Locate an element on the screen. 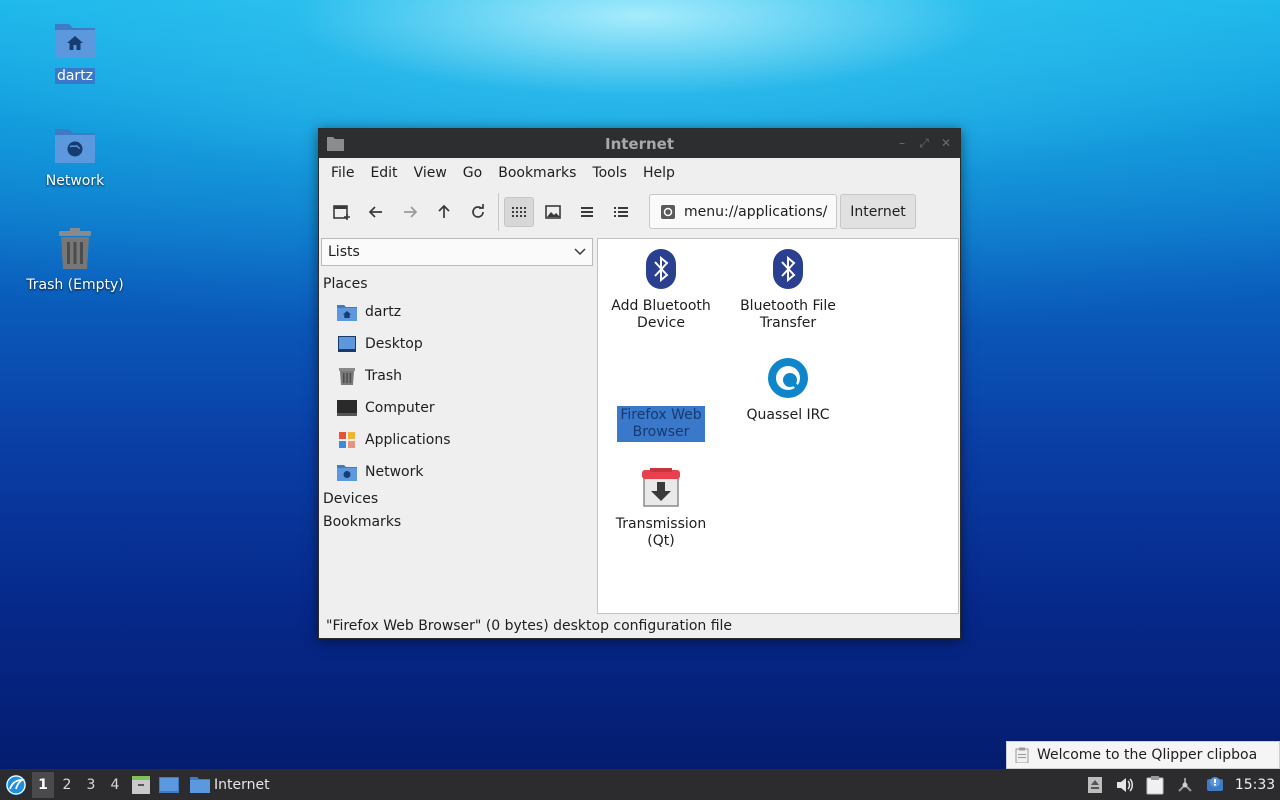 The image size is (1280, 800). toolbar-separator is located at coordinates (498, 212).